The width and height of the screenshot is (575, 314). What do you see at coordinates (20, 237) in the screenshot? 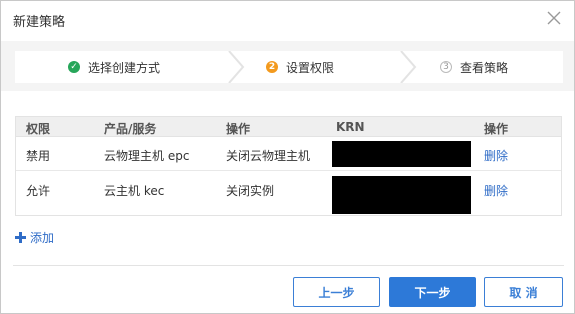
I see `plus-icon` at bounding box center [20, 237].